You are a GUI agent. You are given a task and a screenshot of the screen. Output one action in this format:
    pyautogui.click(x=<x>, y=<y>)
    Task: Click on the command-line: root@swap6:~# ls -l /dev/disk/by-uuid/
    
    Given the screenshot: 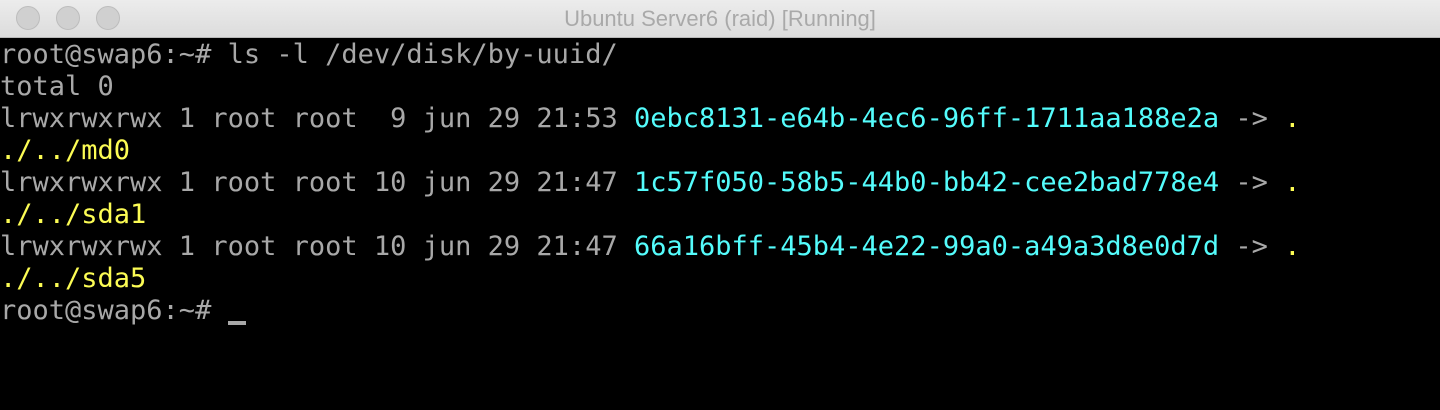 What is the action you would take?
    pyautogui.click(x=309, y=55)
    